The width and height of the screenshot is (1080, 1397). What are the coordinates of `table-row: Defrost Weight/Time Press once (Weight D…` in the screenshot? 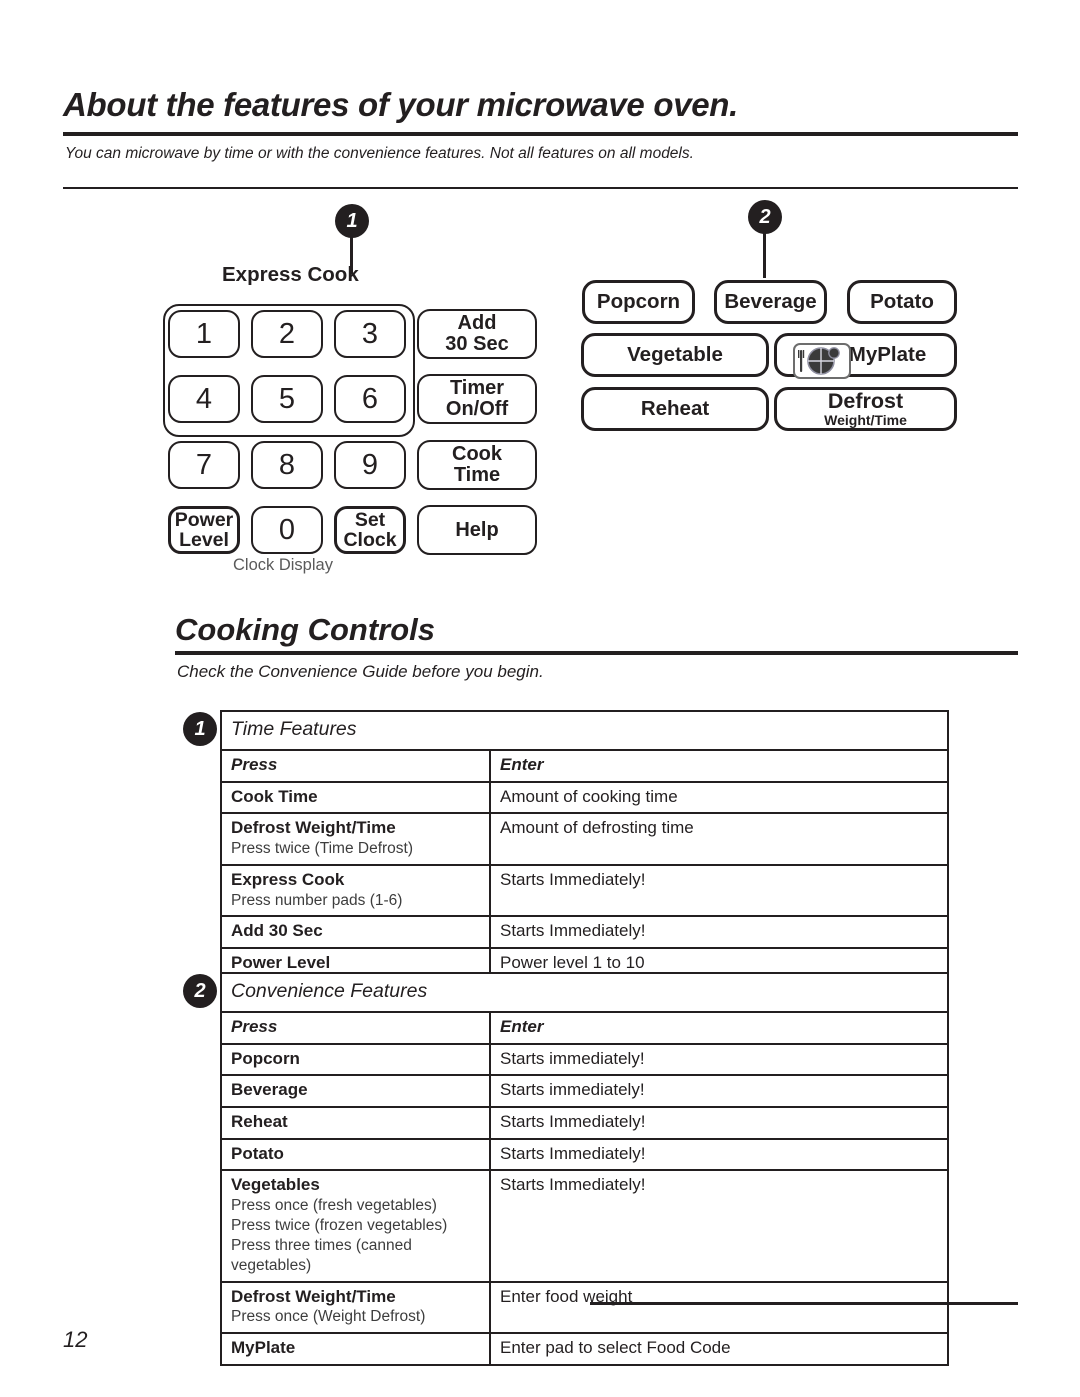 It's located at (585, 1307).